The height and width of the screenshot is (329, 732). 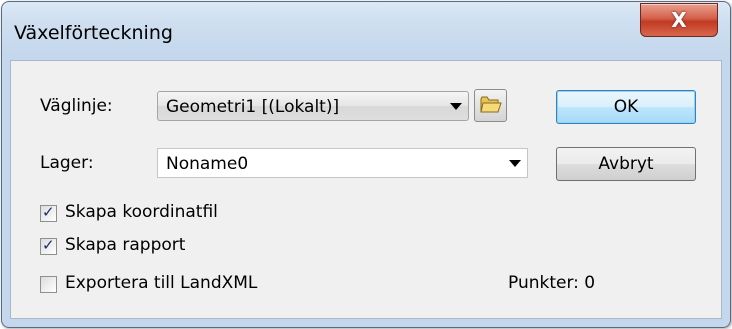 I want to click on folder-icon, so click(x=491, y=104).